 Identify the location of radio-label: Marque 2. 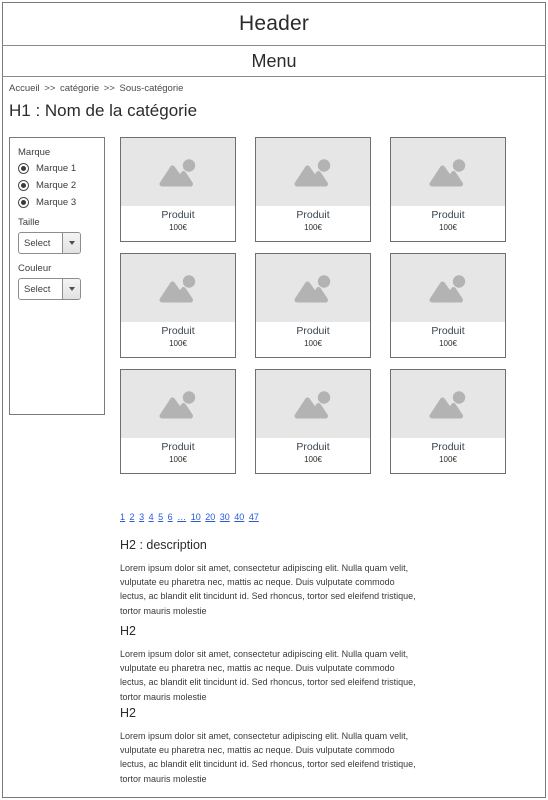
(56, 185).